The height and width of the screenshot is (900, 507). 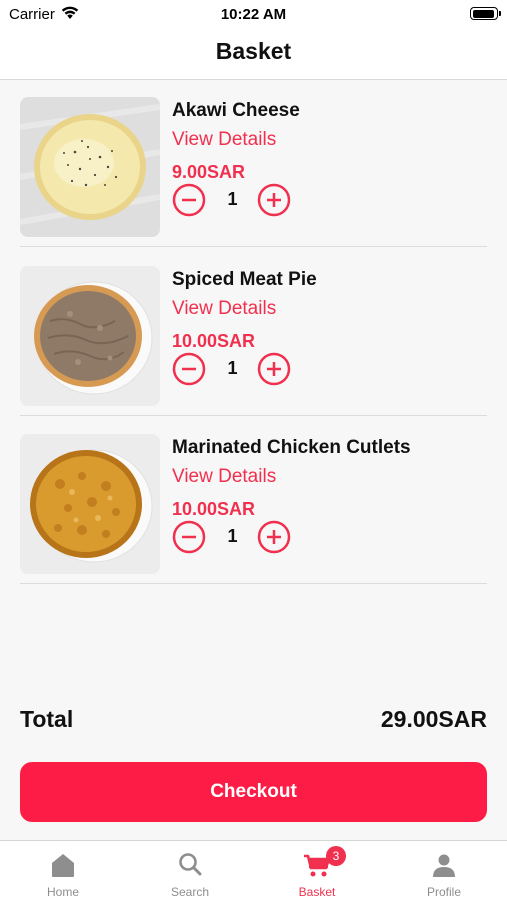 I want to click on tab-profile: Profile, so click(x=444, y=870).